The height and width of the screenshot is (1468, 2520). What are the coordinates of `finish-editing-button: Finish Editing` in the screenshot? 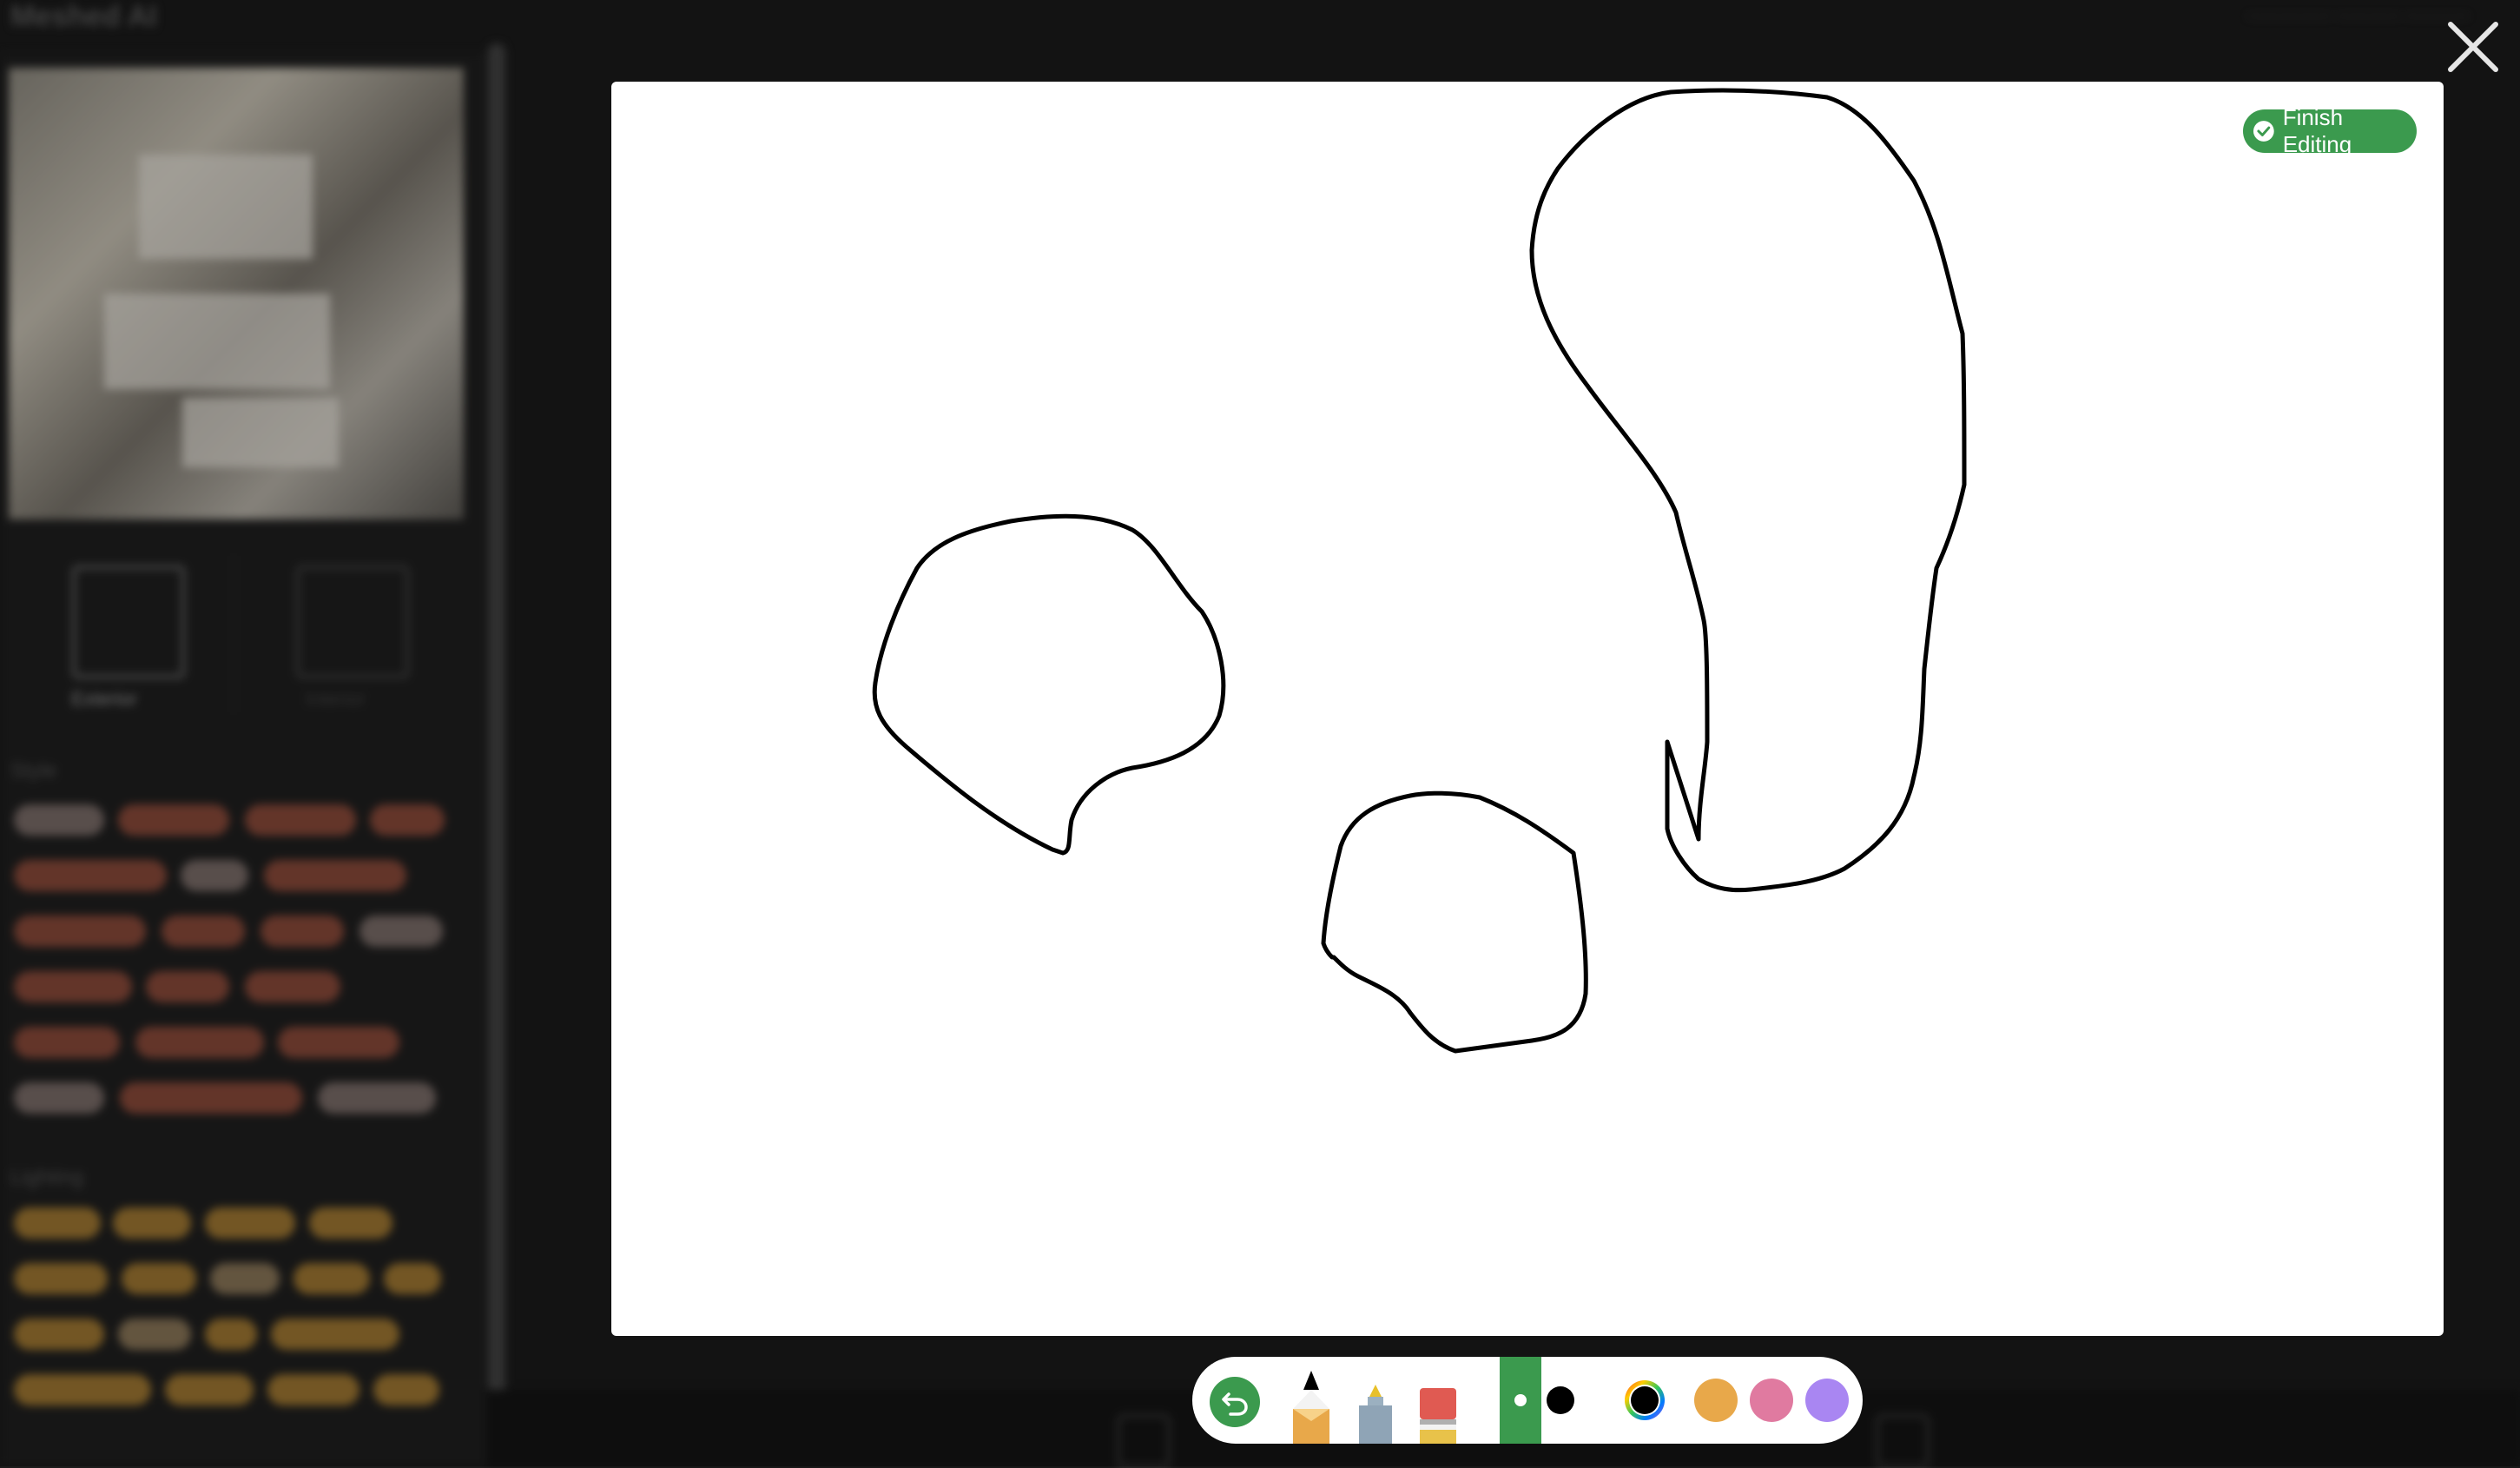 It's located at (2330, 130).